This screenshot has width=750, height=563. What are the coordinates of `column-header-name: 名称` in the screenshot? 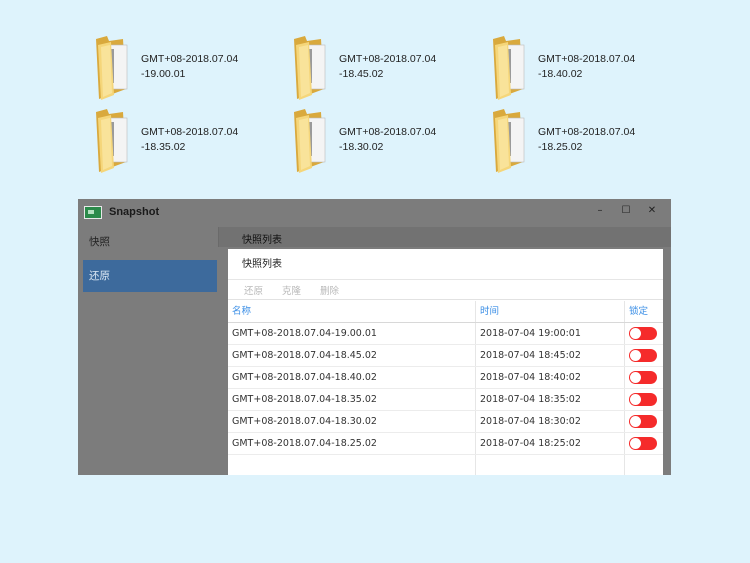 It's located at (352, 311).